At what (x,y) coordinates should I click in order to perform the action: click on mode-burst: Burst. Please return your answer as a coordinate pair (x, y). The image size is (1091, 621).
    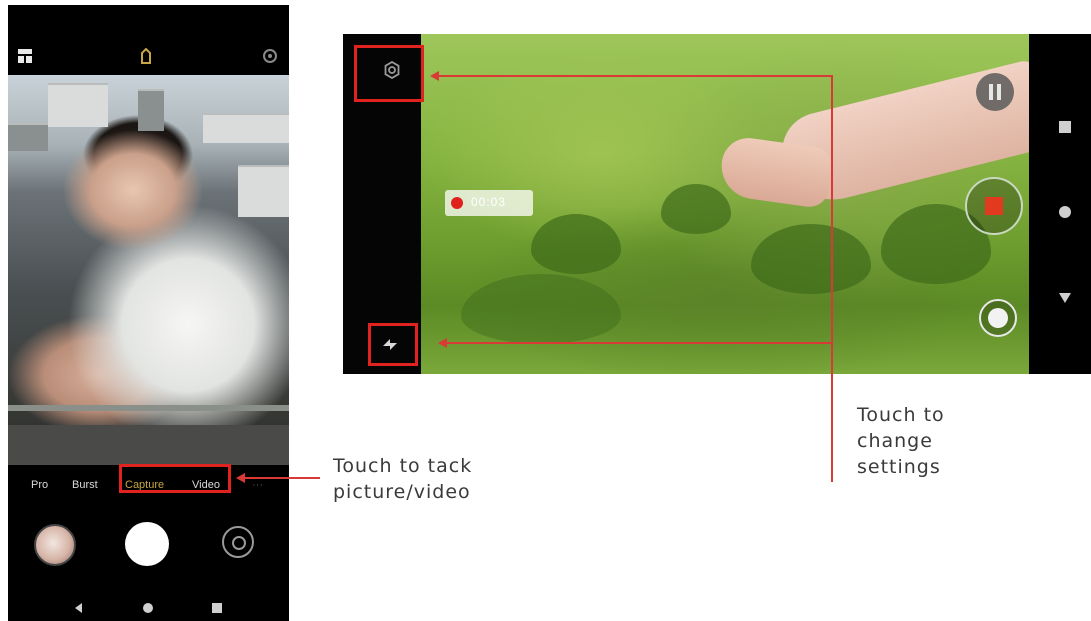
    Looking at the image, I should click on (85, 485).